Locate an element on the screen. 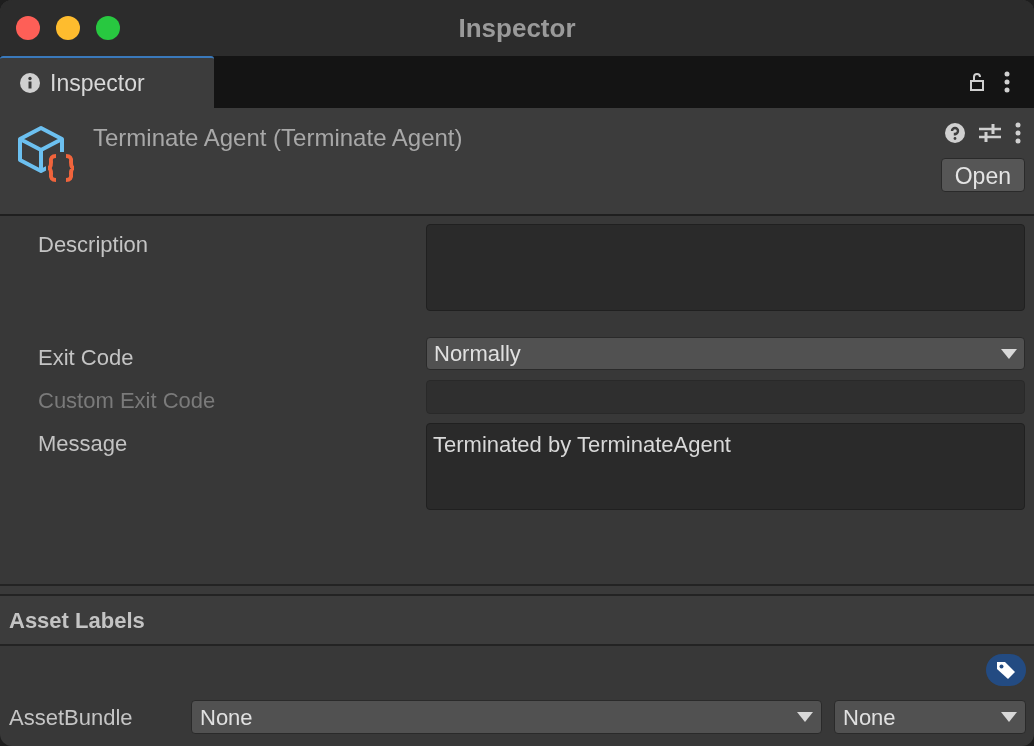  close-window-button is located at coordinates (28, 28).